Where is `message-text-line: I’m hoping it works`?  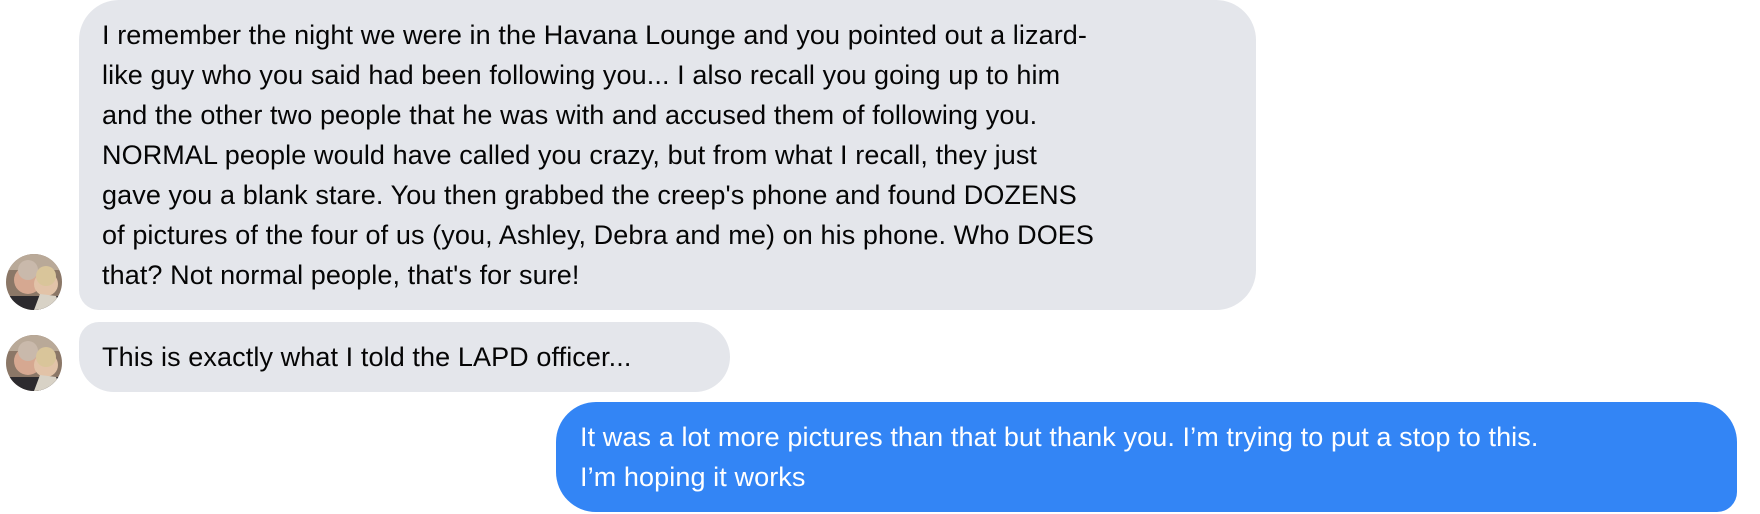 message-text-line: I’m hoping it works is located at coordinates (693, 477).